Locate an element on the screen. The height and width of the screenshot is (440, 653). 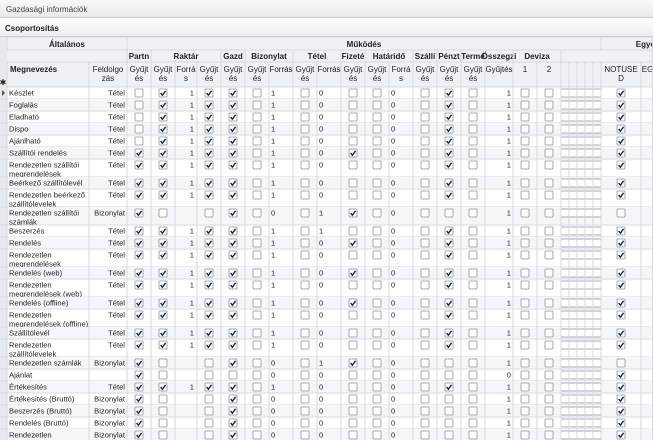
column-header-7: Gyűjt is located at coordinates (257, 69).